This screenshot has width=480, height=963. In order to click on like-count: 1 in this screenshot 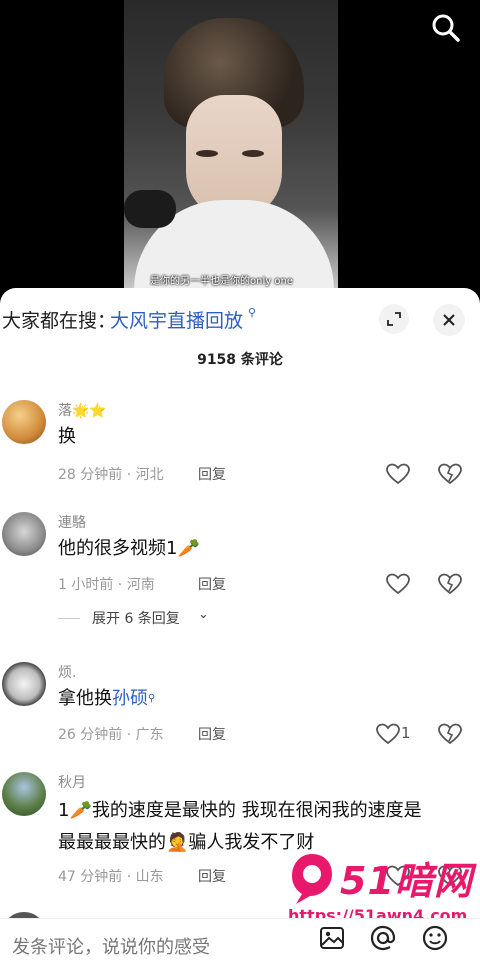, I will do `click(406, 733)`.